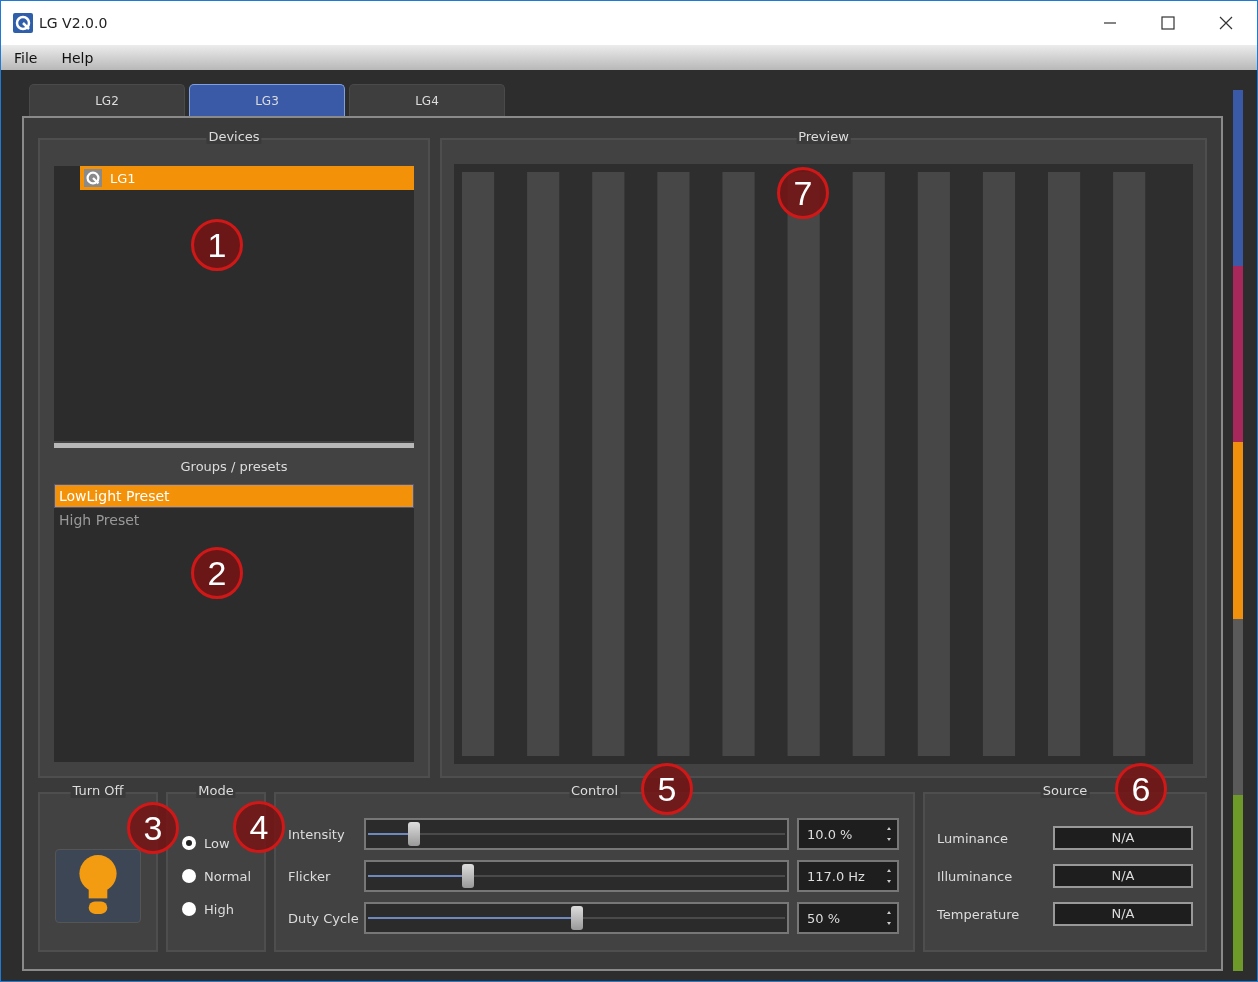 This screenshot has width=1258, height=982. What do you see at coordinates (73, 23) in the screenshot?
I see `window-title: LG V2.0.0` at bounding box center [73, 23].